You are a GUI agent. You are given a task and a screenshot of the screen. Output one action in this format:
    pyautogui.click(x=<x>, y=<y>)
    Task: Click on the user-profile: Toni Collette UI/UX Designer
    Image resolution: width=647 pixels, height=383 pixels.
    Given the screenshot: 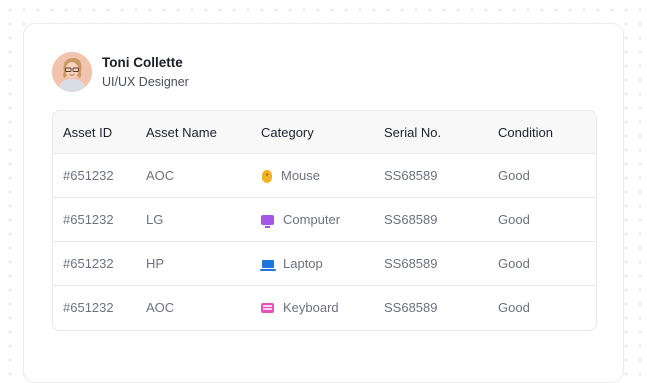 What is the action you would take?
    pyautogui.click(x=120, y=72)
    